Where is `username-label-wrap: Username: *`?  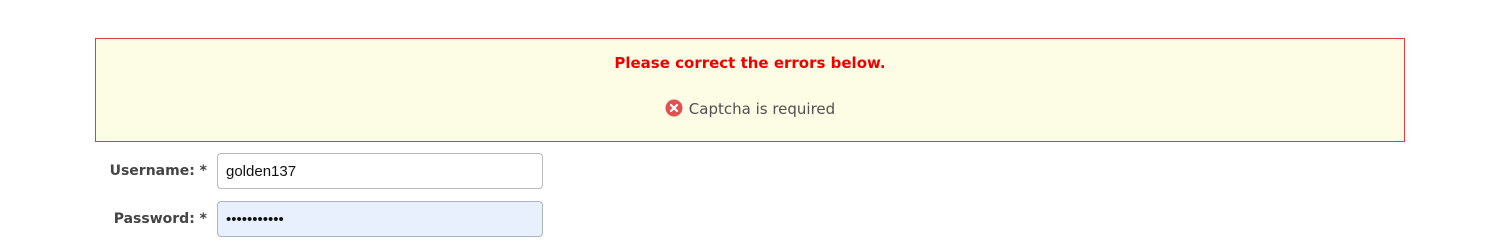 username-label-wrap: Username: * is located at coordinates (103, 171).